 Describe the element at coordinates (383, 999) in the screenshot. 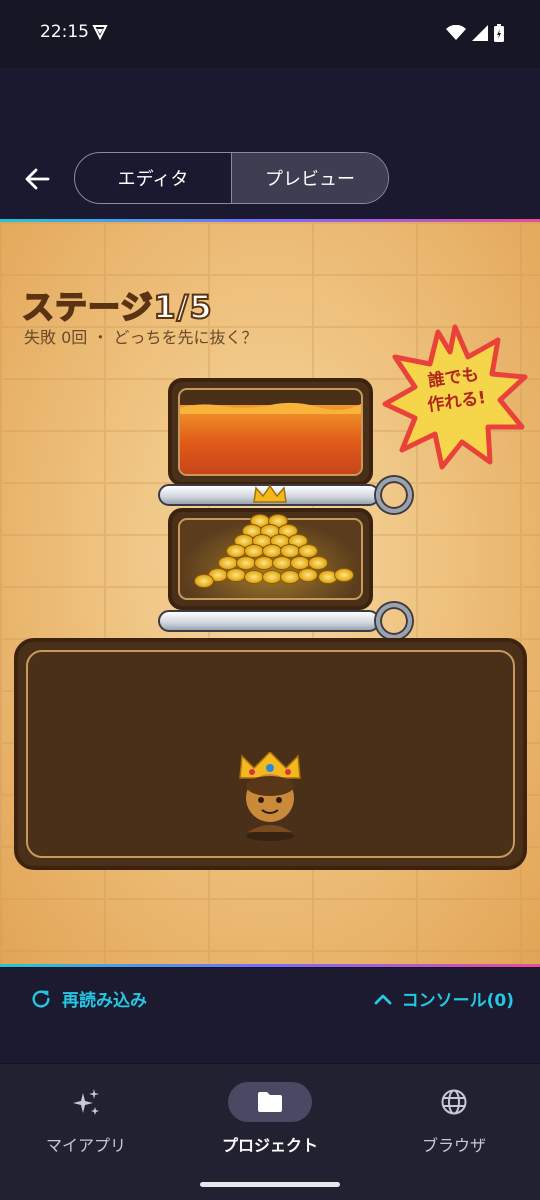

I see `chevron-up-icon` at that location.